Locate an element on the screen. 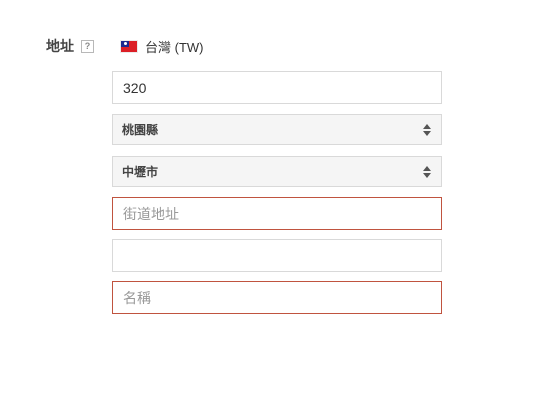 The width and height of the screenshot is (535, 393). county-select-value: 桃園縣 is located at coordinates (140, 130).